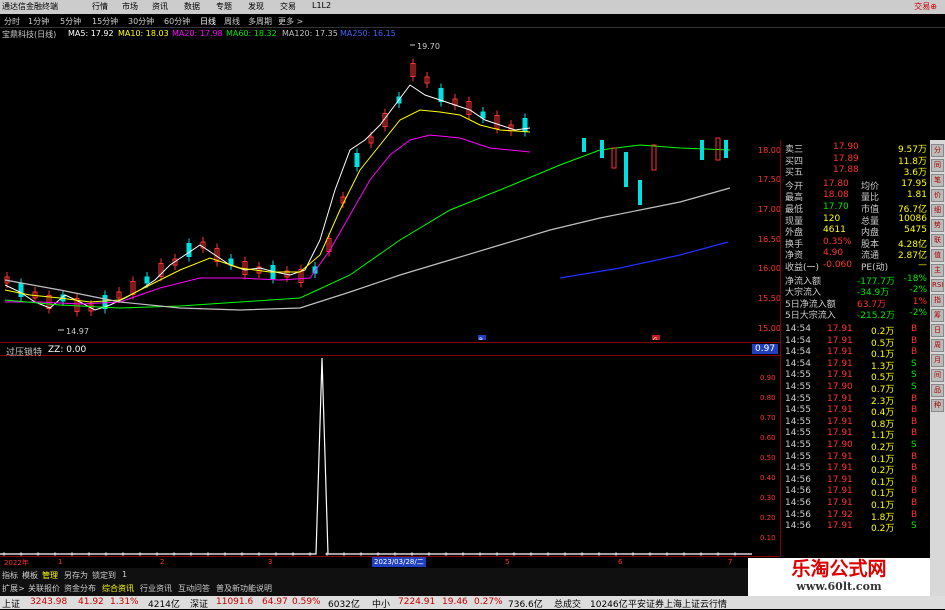 The image size is (945, 610). What do you see at coordinates (937, 315) in the screenshot?
I see `side-tab: 筹` at bounding box center [937, 315].